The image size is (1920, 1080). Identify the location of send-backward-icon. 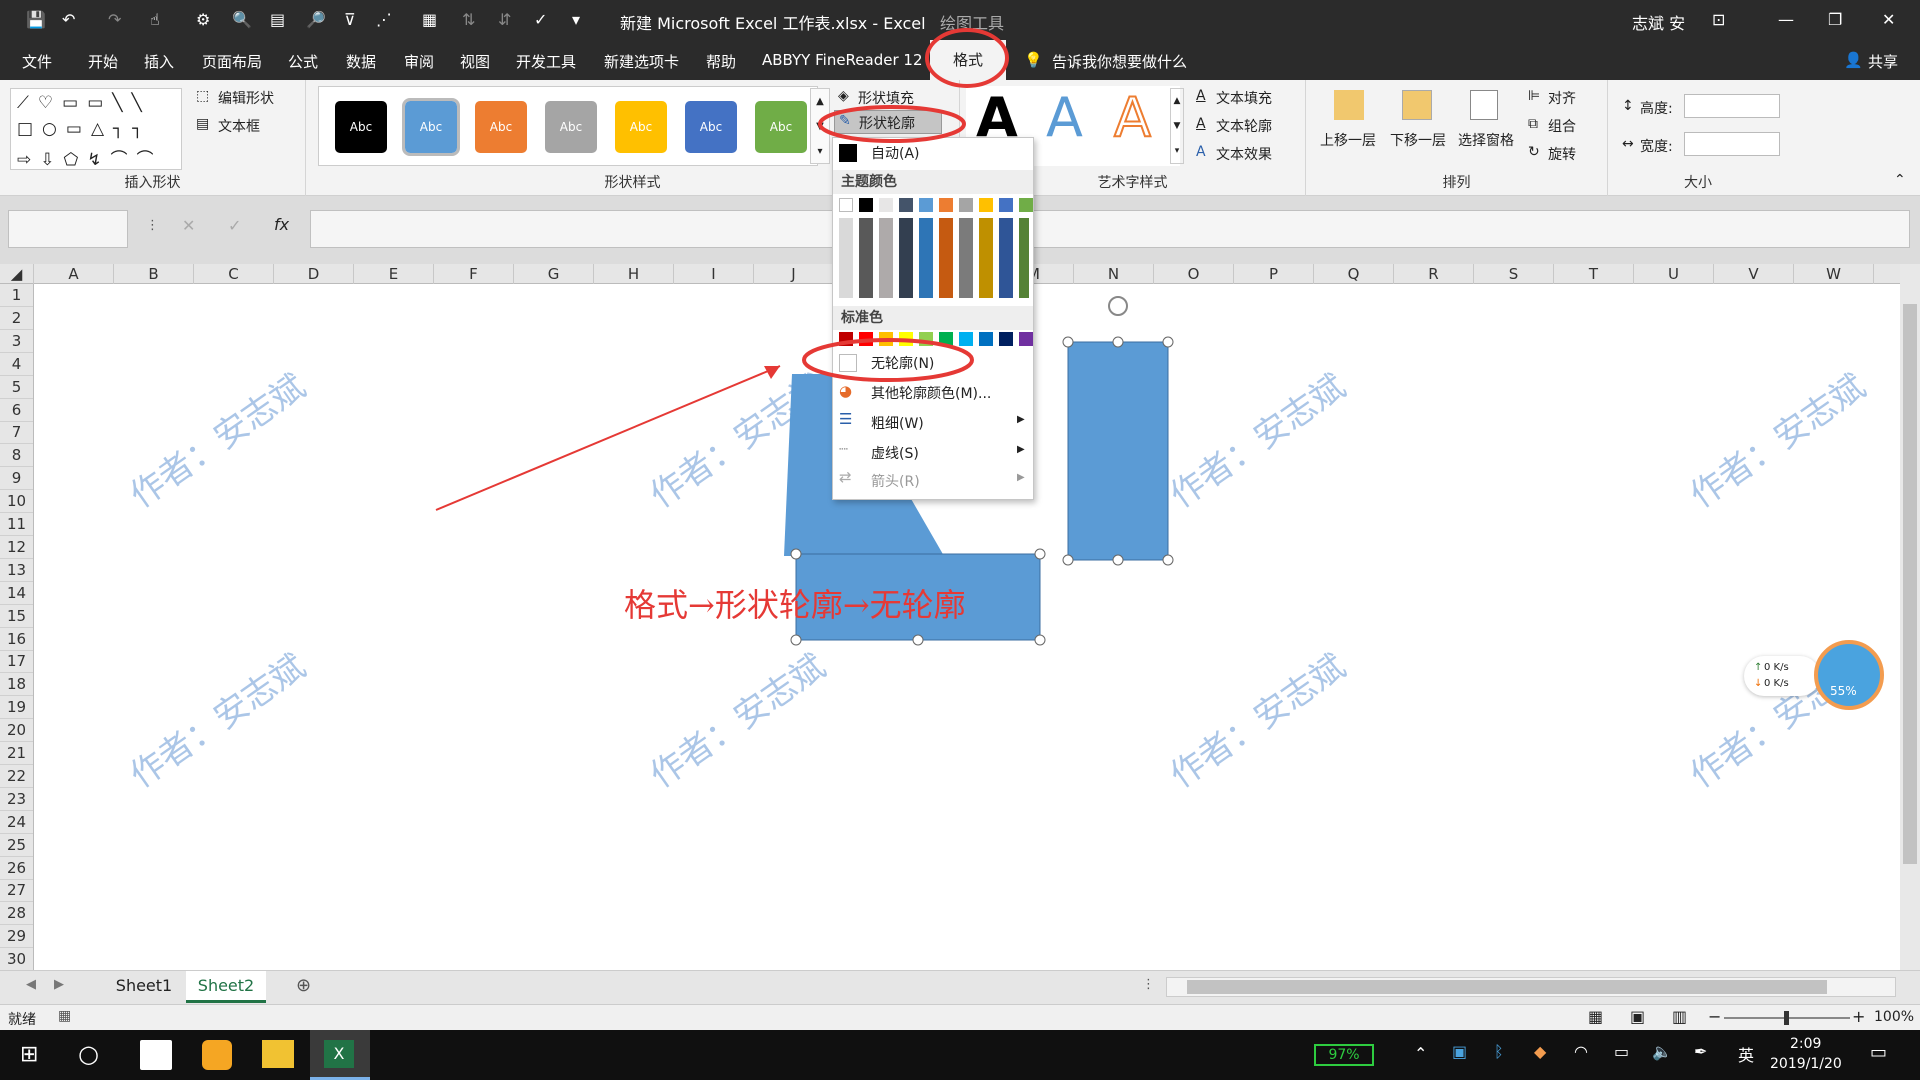
(1417, 105).